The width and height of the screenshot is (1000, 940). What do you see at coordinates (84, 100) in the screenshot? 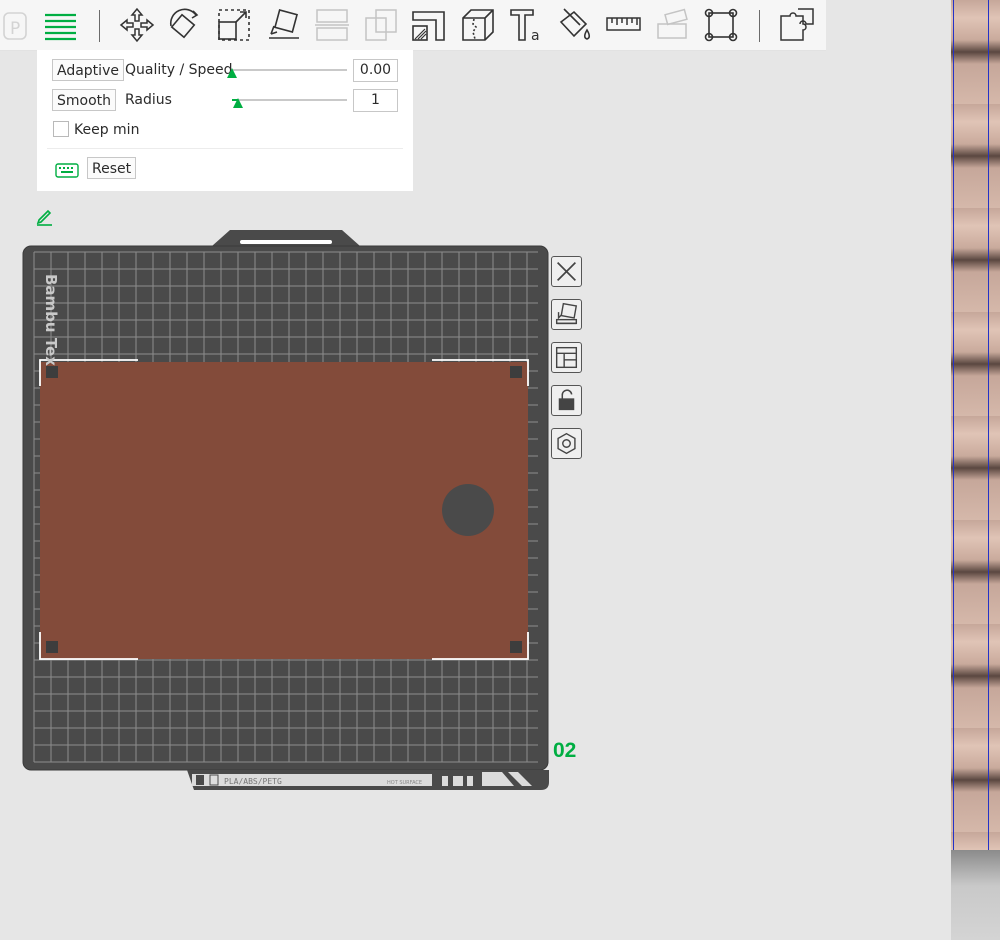
I see `smooth-button: Smooth` at bounding box center [84, 100].